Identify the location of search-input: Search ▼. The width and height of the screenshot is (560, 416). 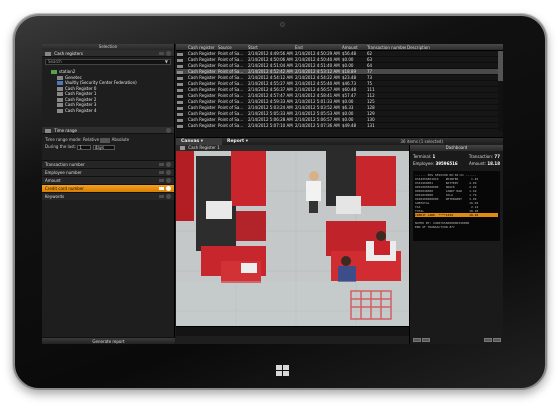
(108, 62).